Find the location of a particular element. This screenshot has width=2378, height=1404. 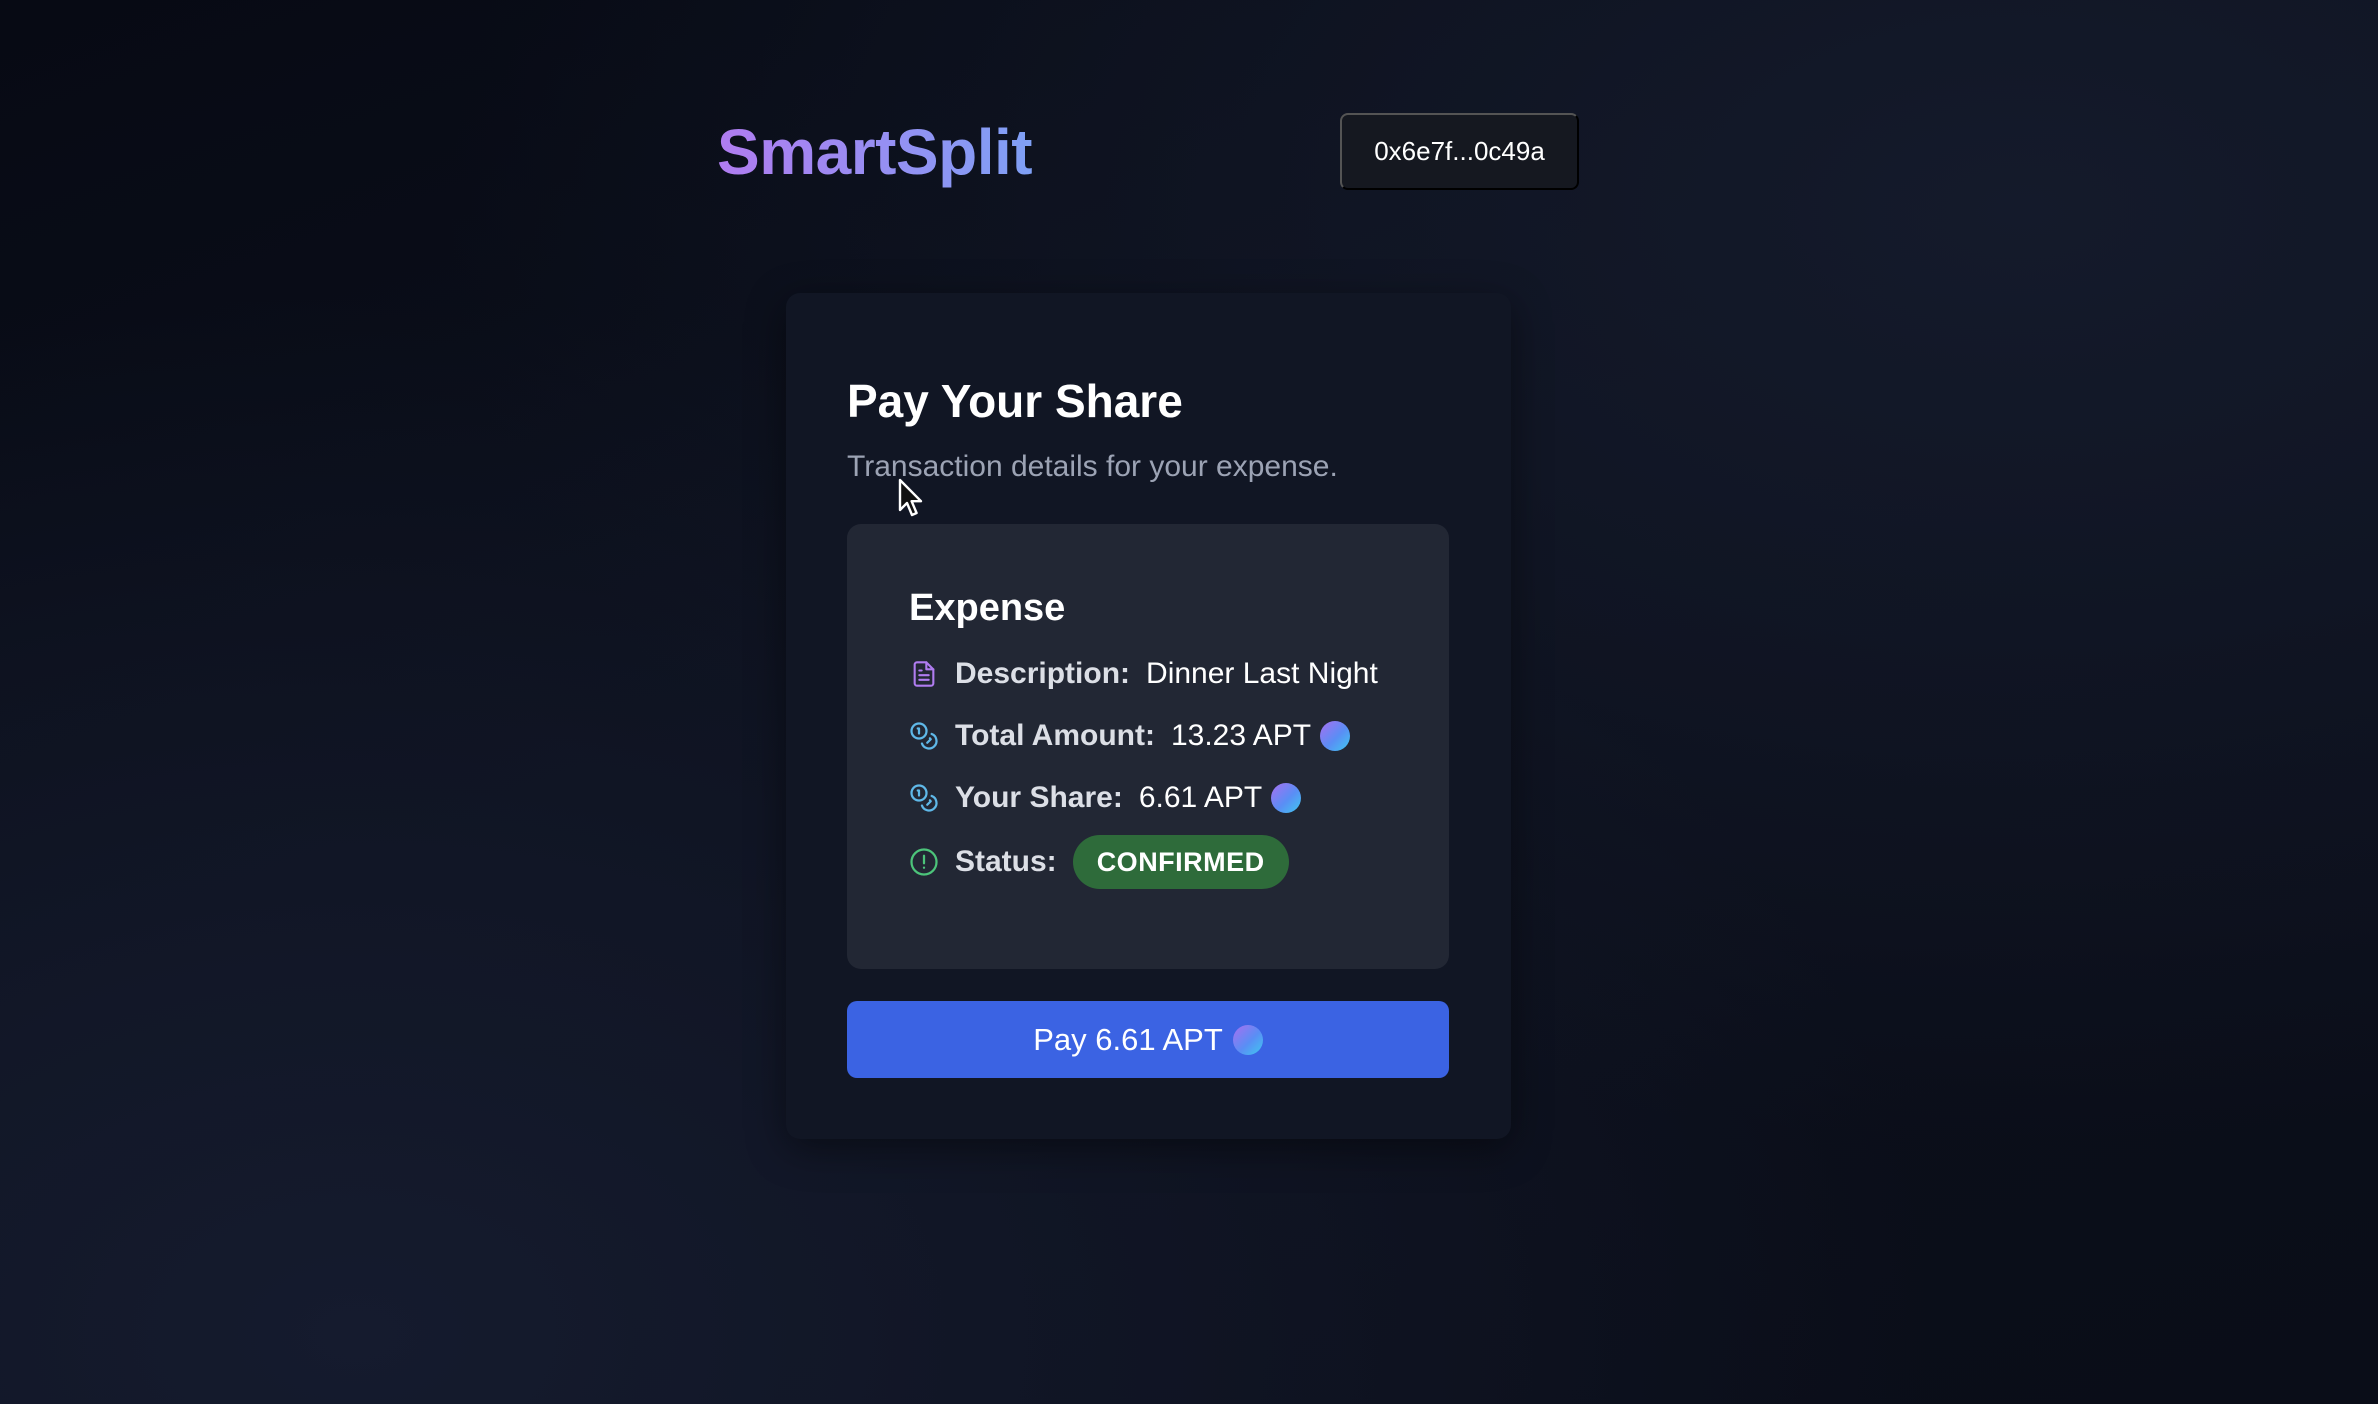

pay-share-button: Pay 6.61 APT is located at coordinates (1148, 1039).